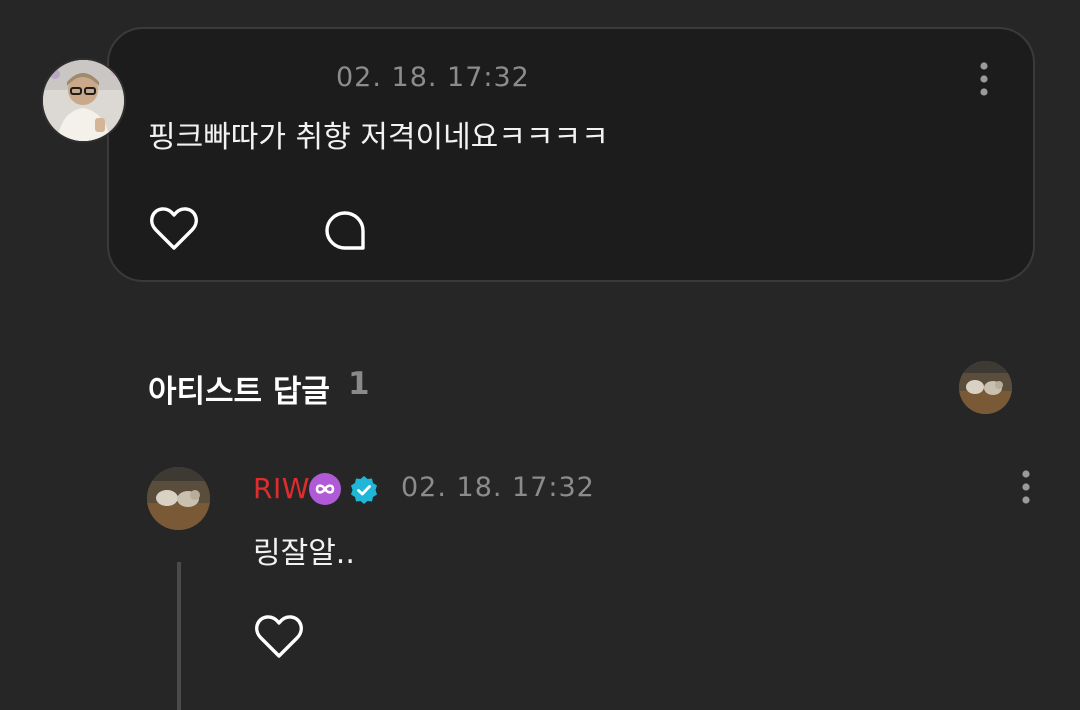 The image size is (1080, 710). I want to click on reply-like-button, so click(279, 637).